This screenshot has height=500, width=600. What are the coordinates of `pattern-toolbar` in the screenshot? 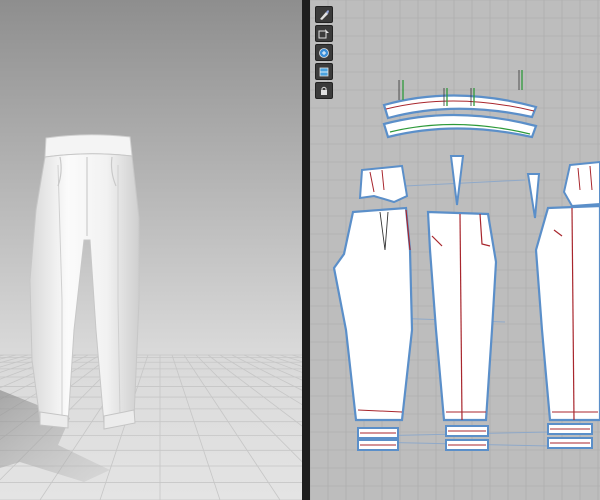 It's located at (324, 52).